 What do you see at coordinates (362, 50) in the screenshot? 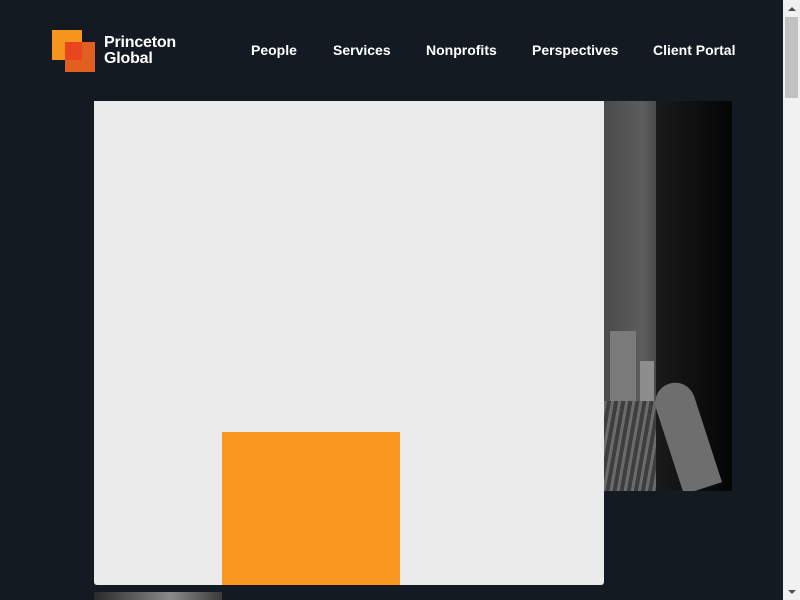
I see `nav-item-services: Services` at bounding box center [362, 50].